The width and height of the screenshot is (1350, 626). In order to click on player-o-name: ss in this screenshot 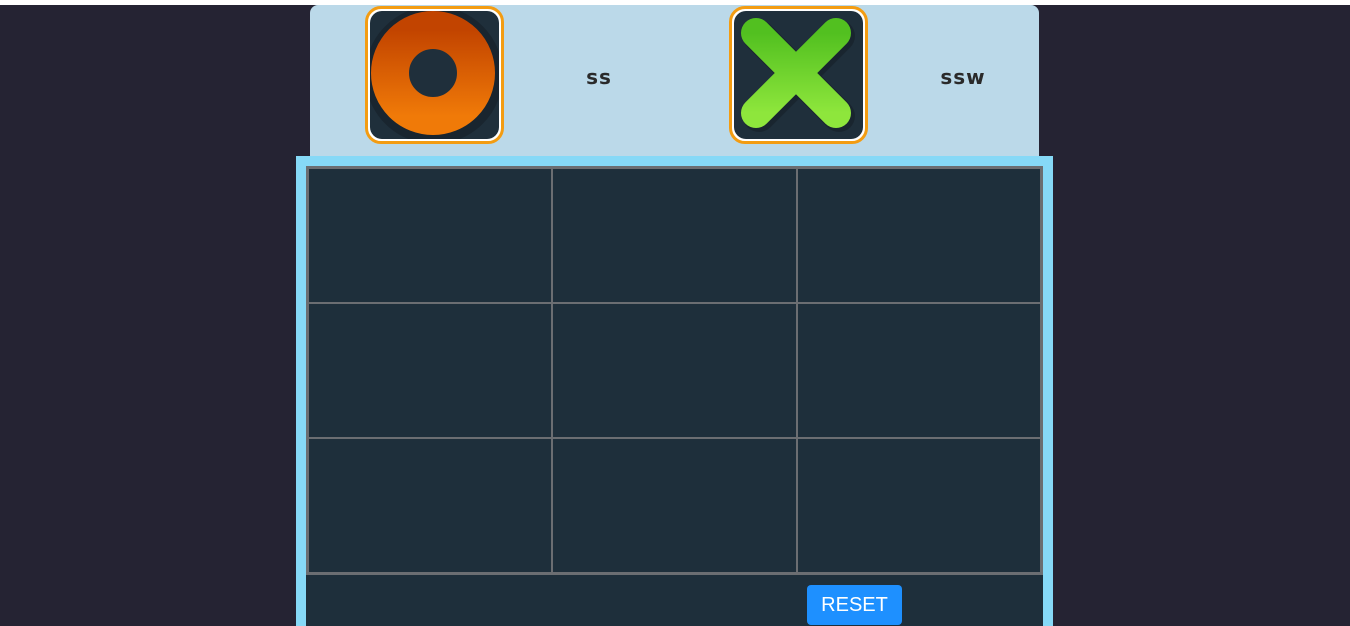, I will do `click(599, 77)`.